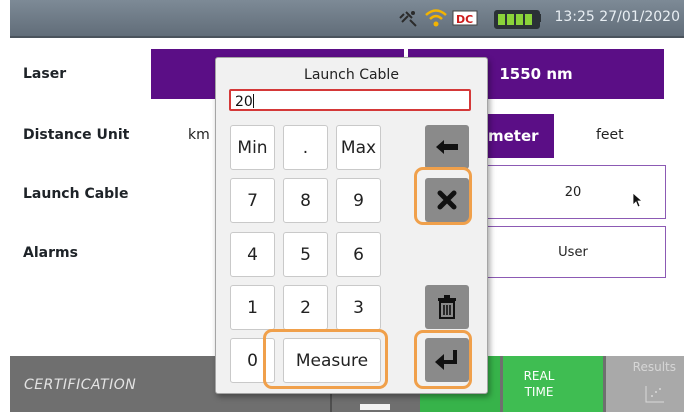 This screenshot has width=686, height=412. Describe the element at coordinates (325, 359) in the screenshot. I see `highlight-measure-button` at that location.